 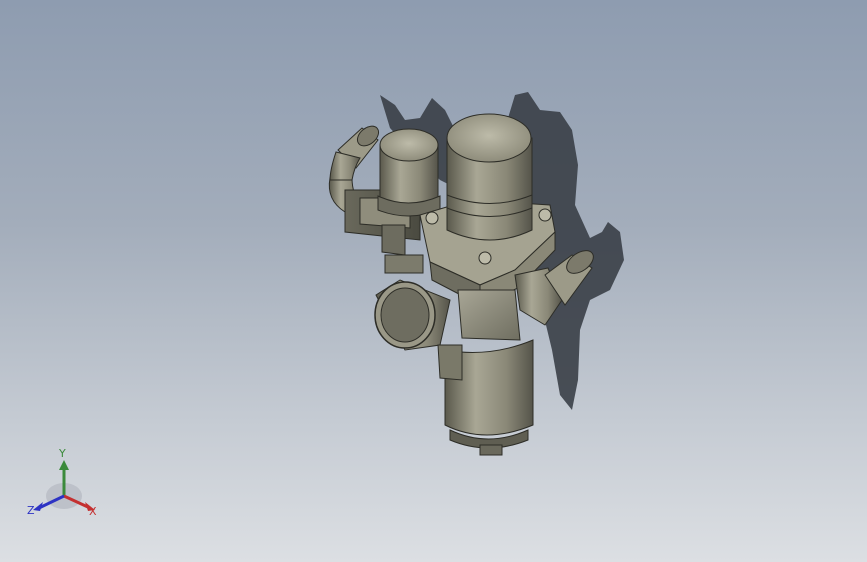 I want to click on axis-triad-graphic, so click(x=64, y=485).